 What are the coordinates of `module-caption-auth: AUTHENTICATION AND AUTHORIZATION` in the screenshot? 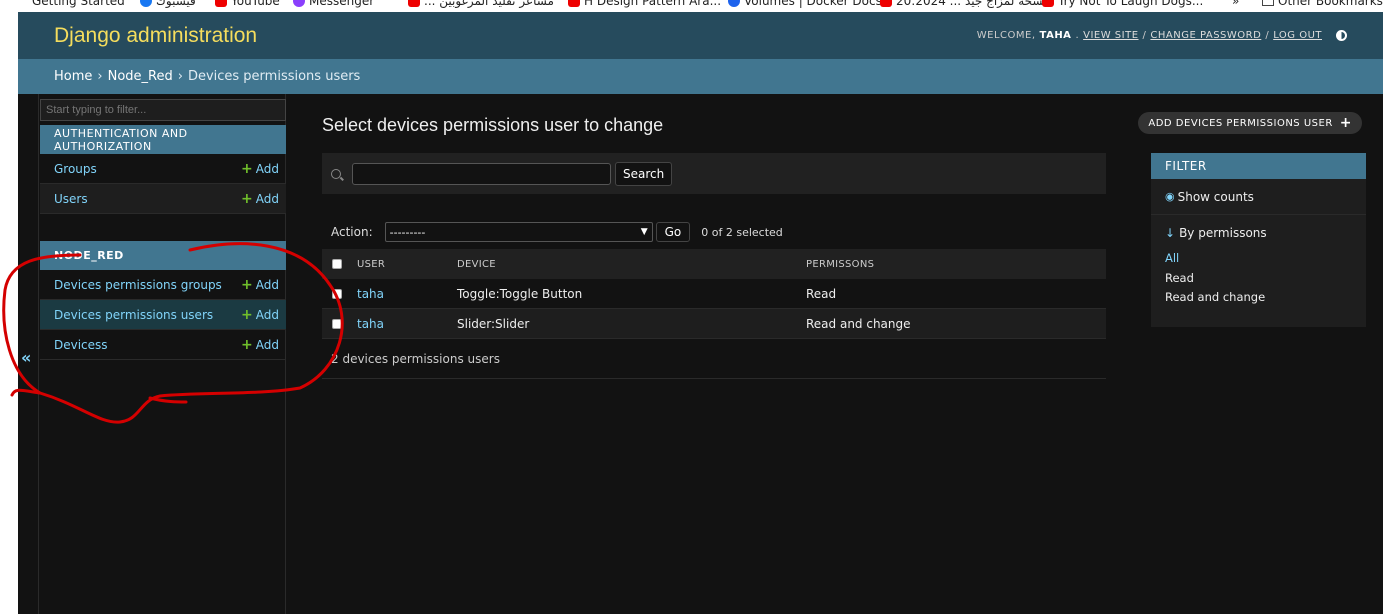 It's located at (163, 139).